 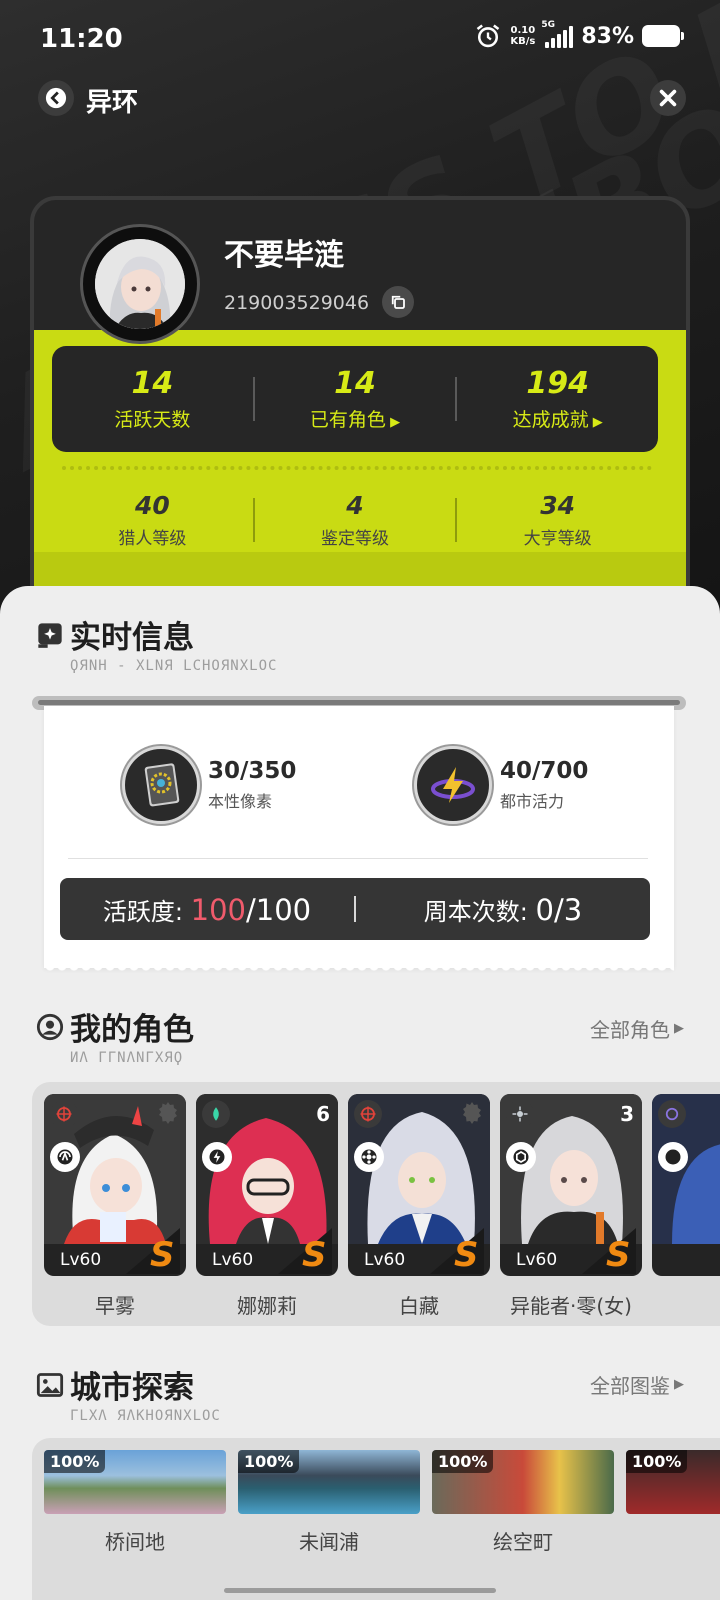 What do you see at coordinates (419, 1306) in the screenshot?
I see `character-name: 白藏` at bounding box center [419, 1306].